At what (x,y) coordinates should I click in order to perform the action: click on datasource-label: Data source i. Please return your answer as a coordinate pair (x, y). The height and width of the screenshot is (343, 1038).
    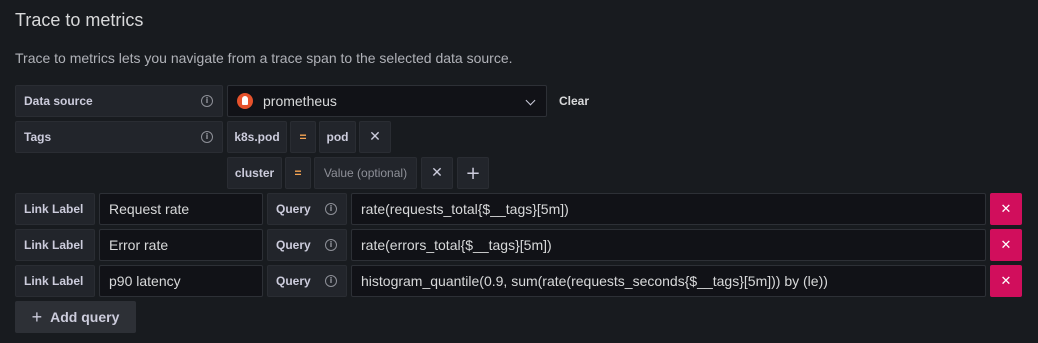
    Looking at the image, I should click on (119, 101).